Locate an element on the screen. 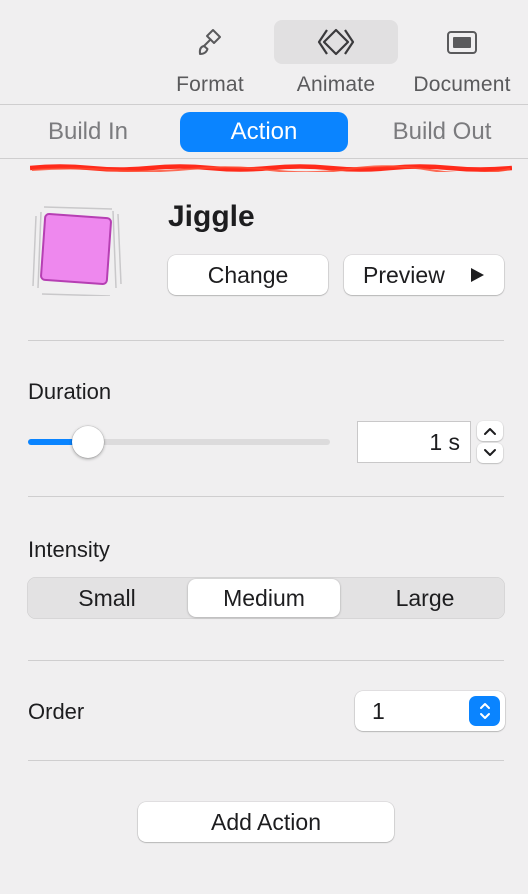  stepper-down-button is located at coordinates (490, 453).